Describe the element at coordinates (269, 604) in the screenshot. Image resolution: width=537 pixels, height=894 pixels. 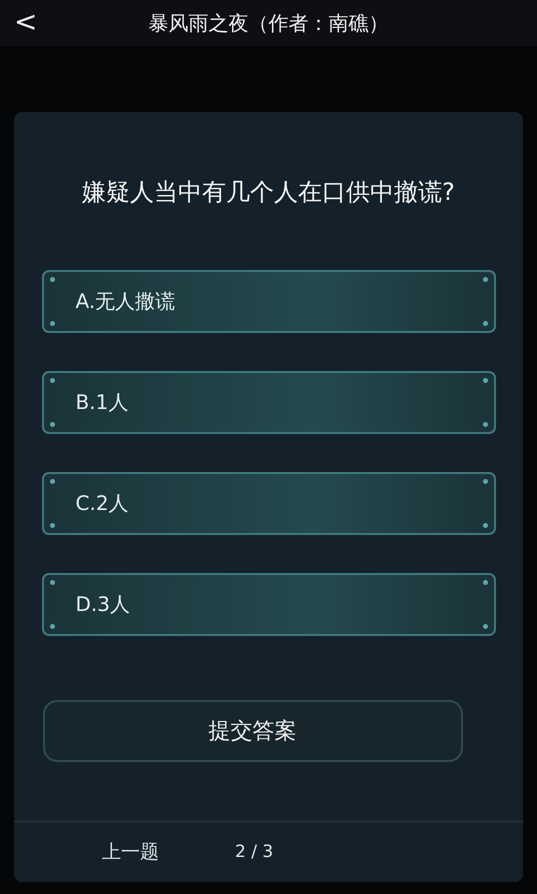
I see `answer-option: D.3人` at that location.